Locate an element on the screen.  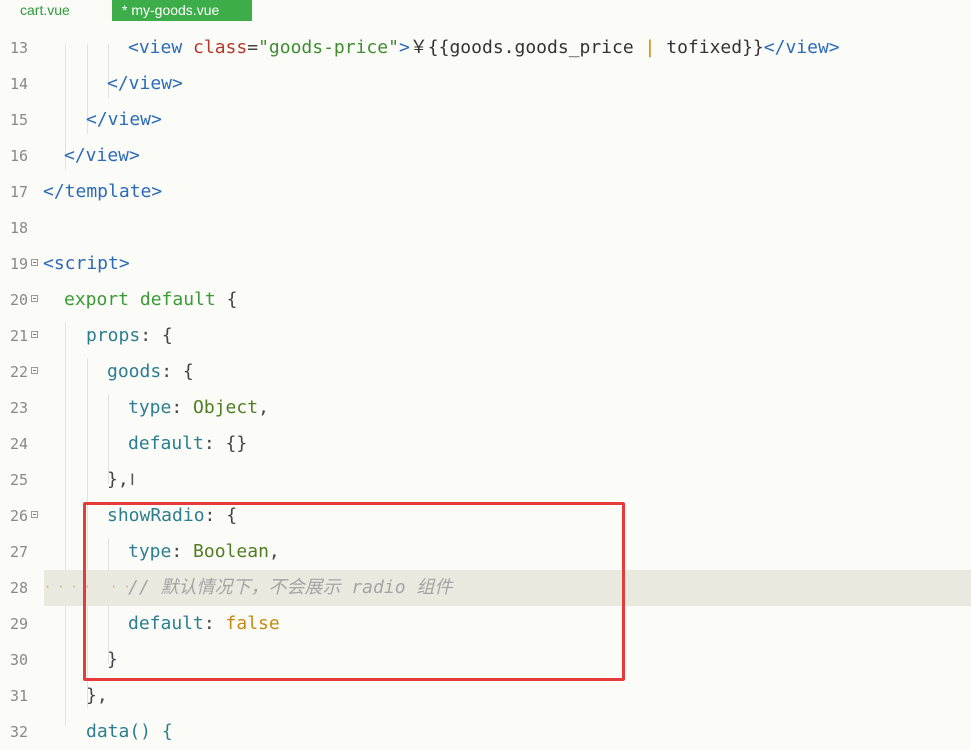
code-line: 25}, is located at coordinates (485, 480).